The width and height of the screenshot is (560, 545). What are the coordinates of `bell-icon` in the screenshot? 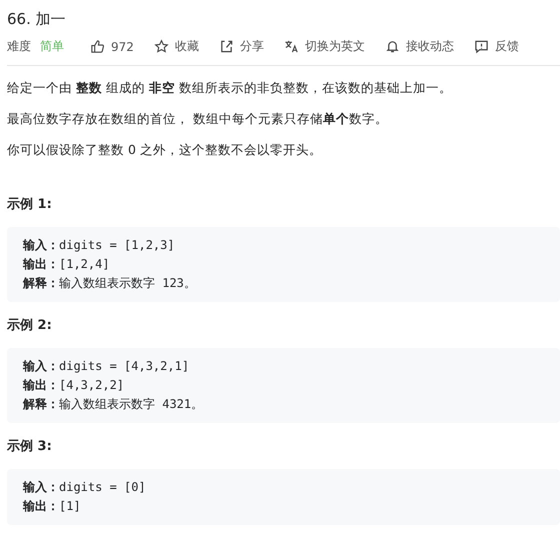 It's located at (392, 46).